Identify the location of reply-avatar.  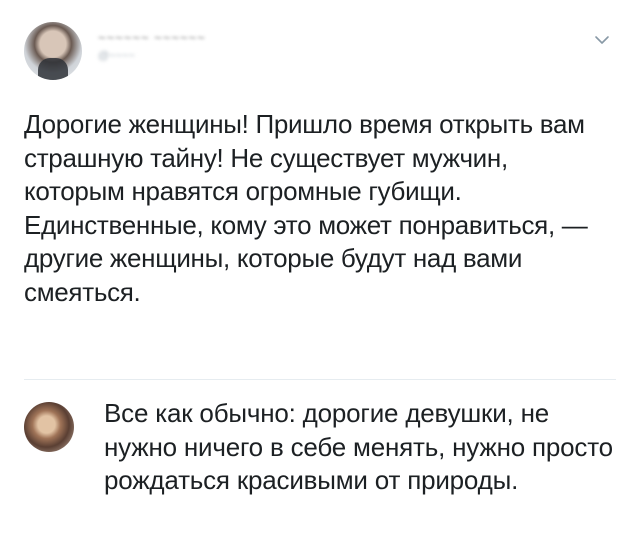
(49, 427).